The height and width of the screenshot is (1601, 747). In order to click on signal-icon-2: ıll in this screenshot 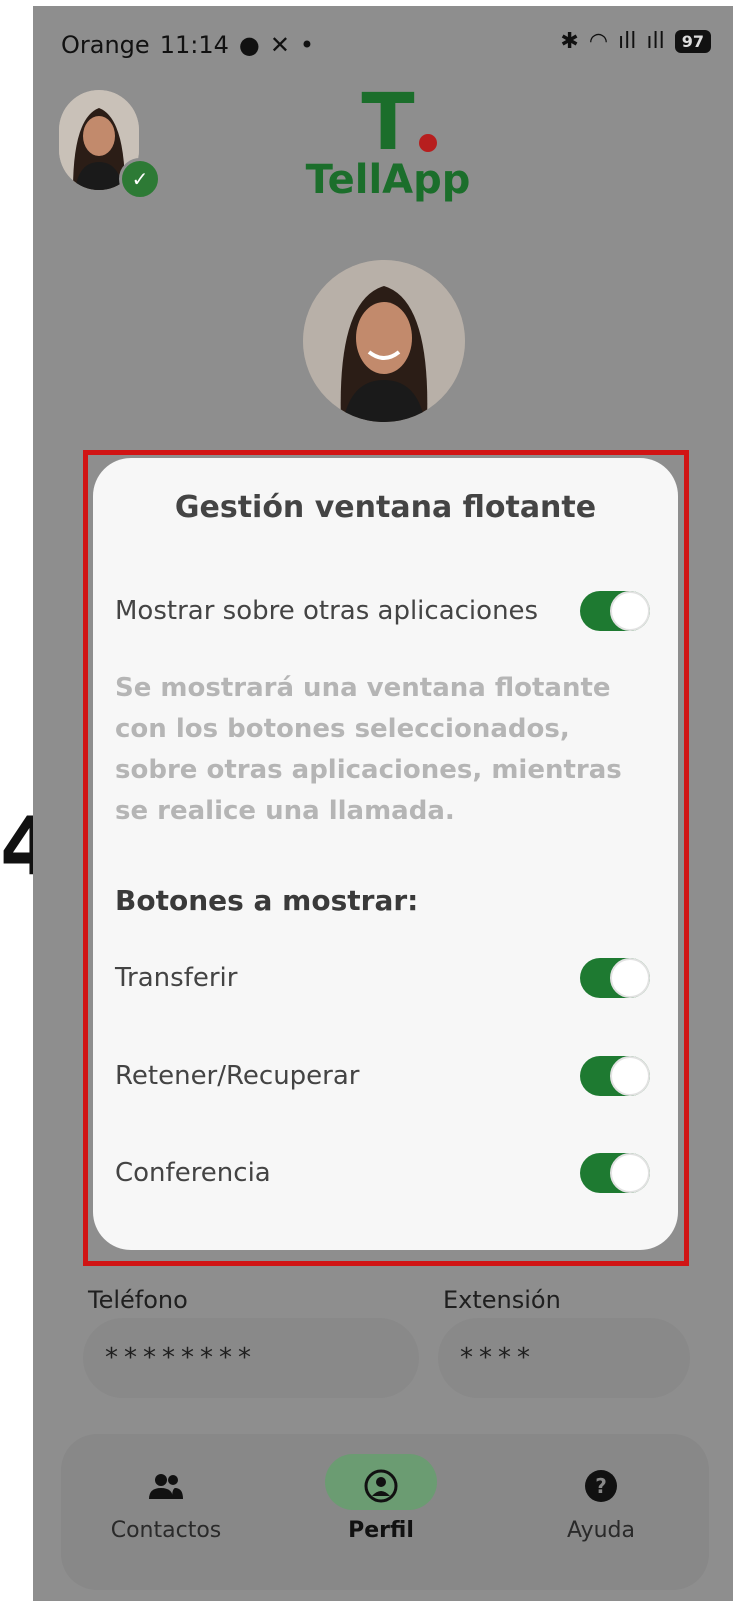, I will do `click(655, 41)`.